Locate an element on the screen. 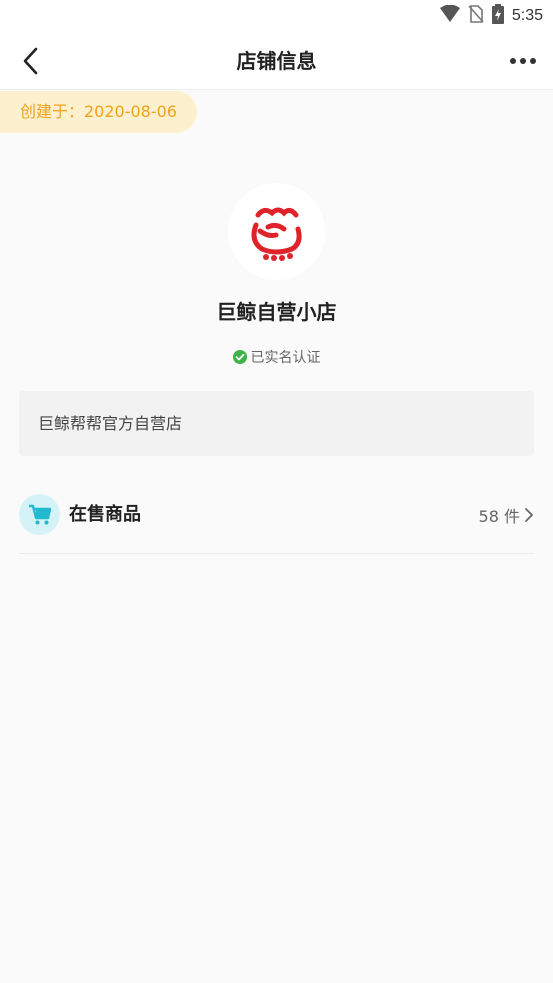  more-dots-icon is located at coordinates (523, 61).